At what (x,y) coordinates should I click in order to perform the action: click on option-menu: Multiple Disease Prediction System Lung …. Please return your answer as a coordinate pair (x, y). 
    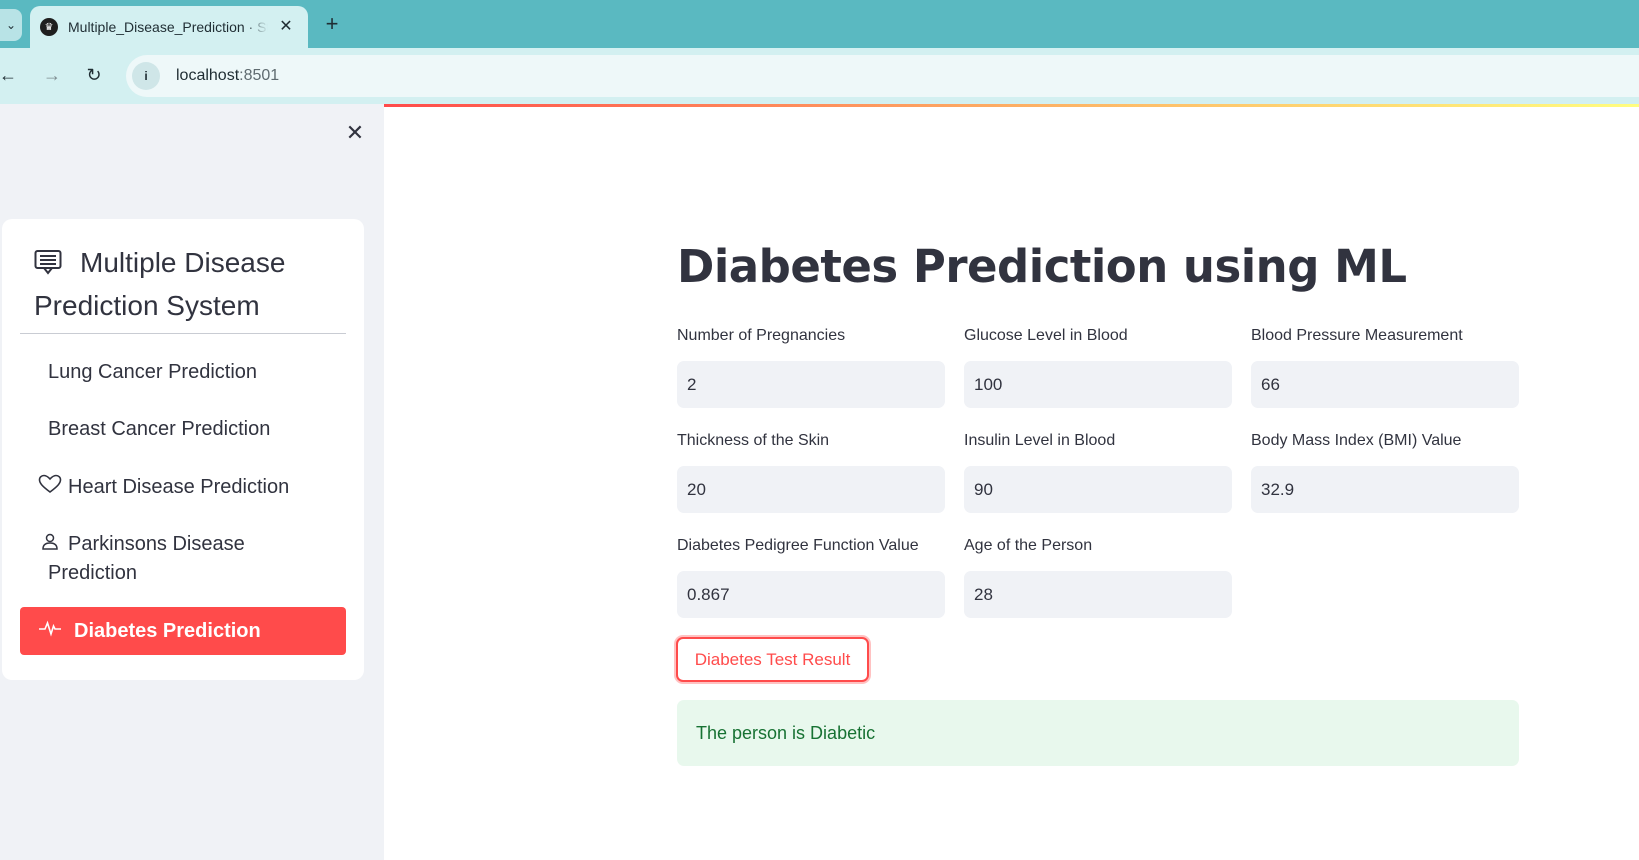
    Looking at the image, I should click on (183, 449).